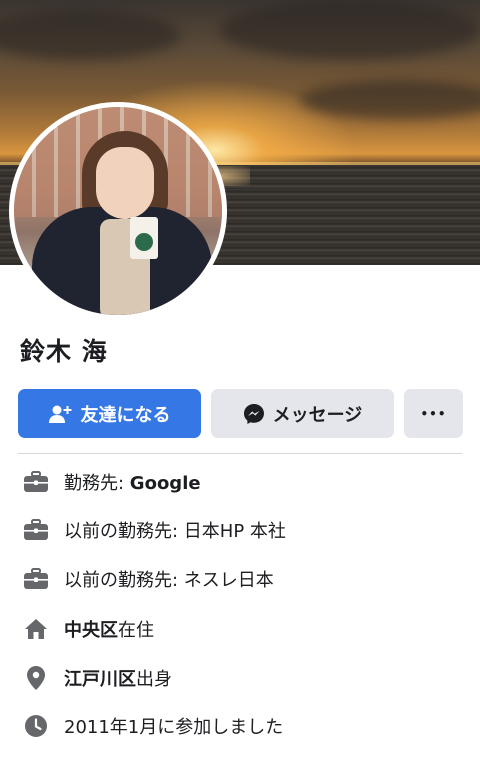 This screenshot has width=480, height=757. I want to click on intro-detail-row: 以前の勤務先: ネスレ日本, so click(242, 579).